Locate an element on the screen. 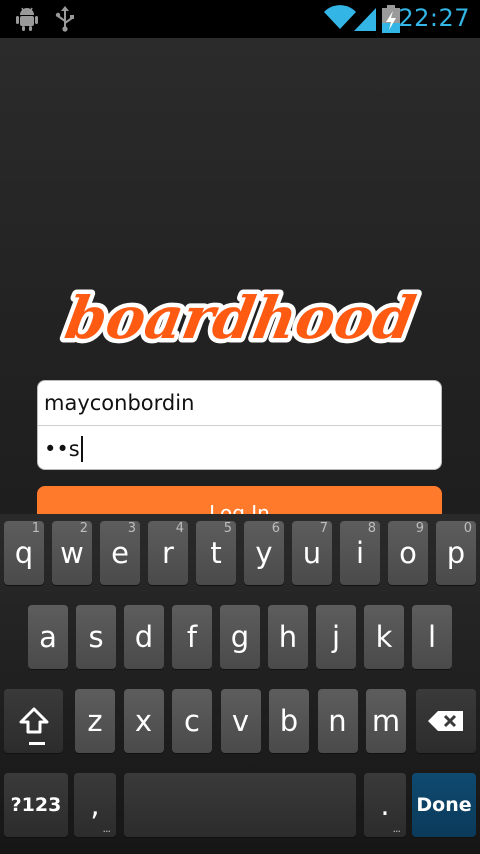 Image resolution: width=480 pixels, height=854 pixels. key-label: c is located at coordinates (192, 721).